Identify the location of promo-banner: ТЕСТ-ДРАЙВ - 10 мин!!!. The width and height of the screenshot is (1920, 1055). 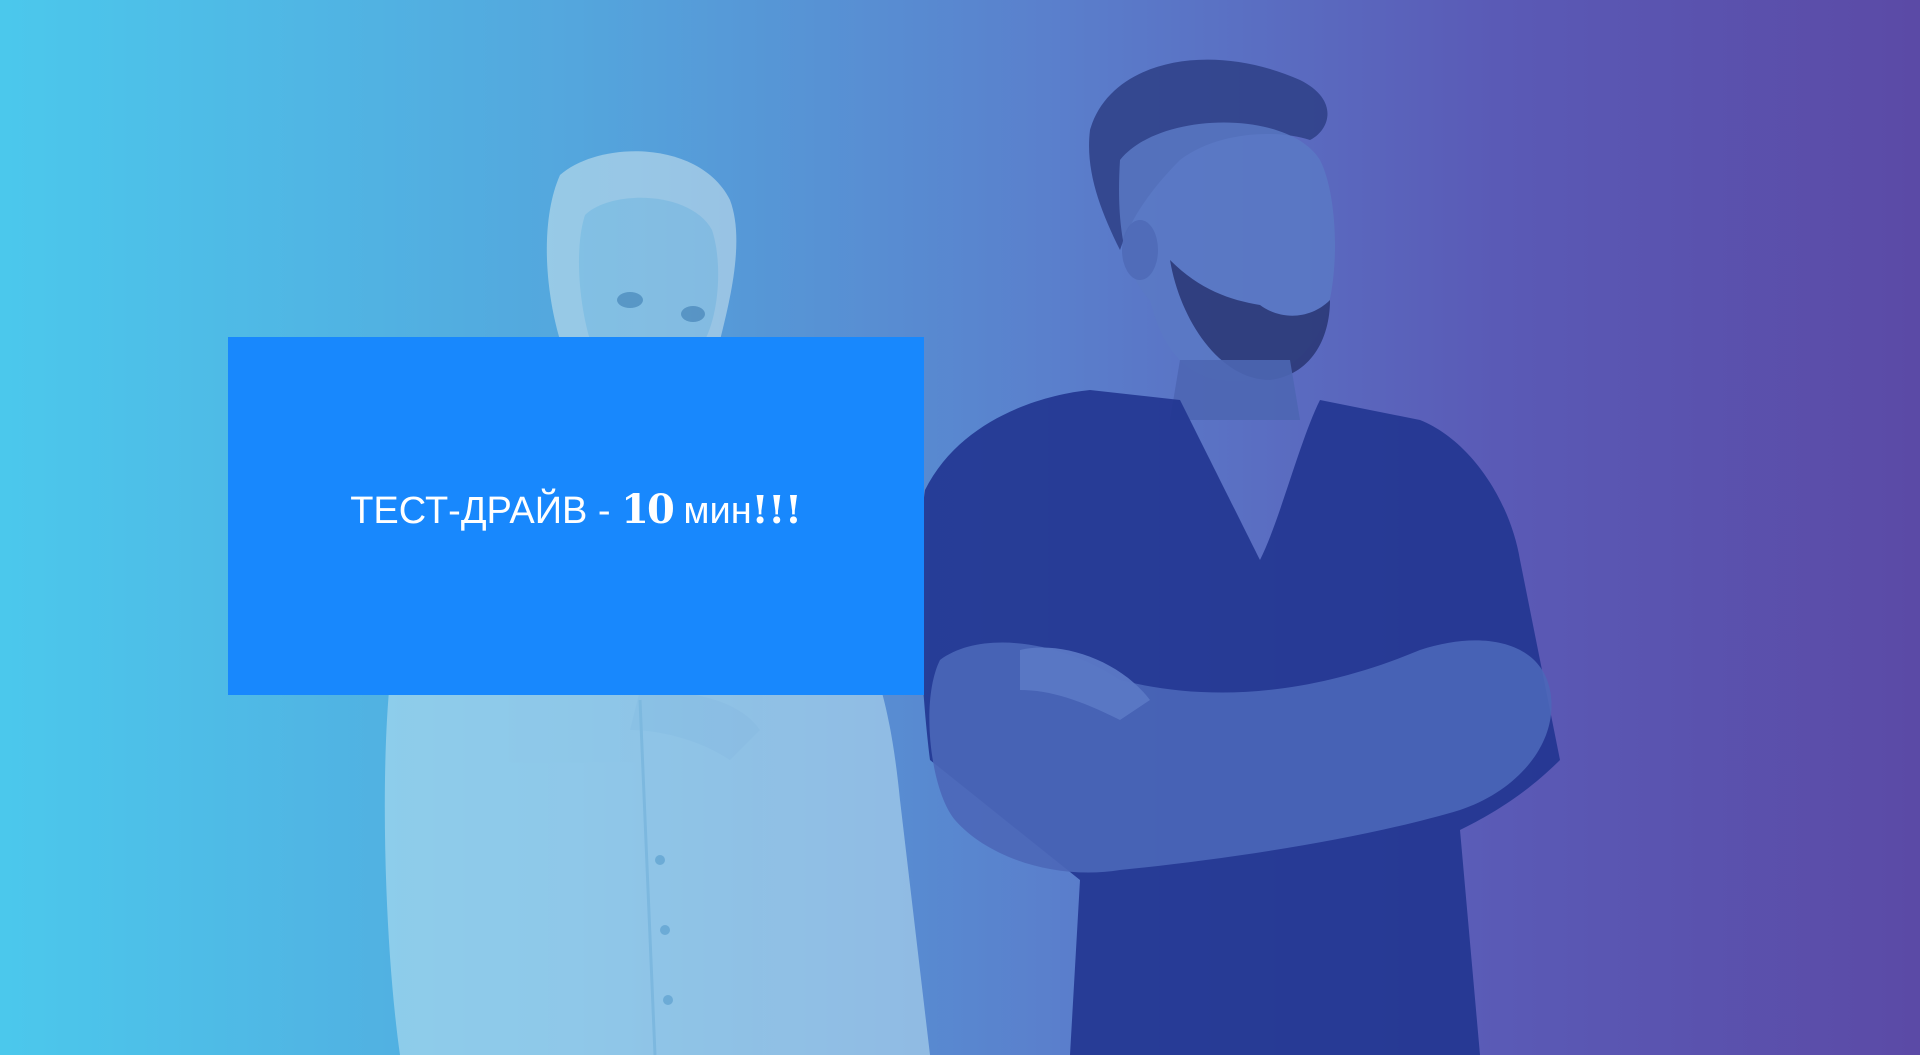
(576, 516).